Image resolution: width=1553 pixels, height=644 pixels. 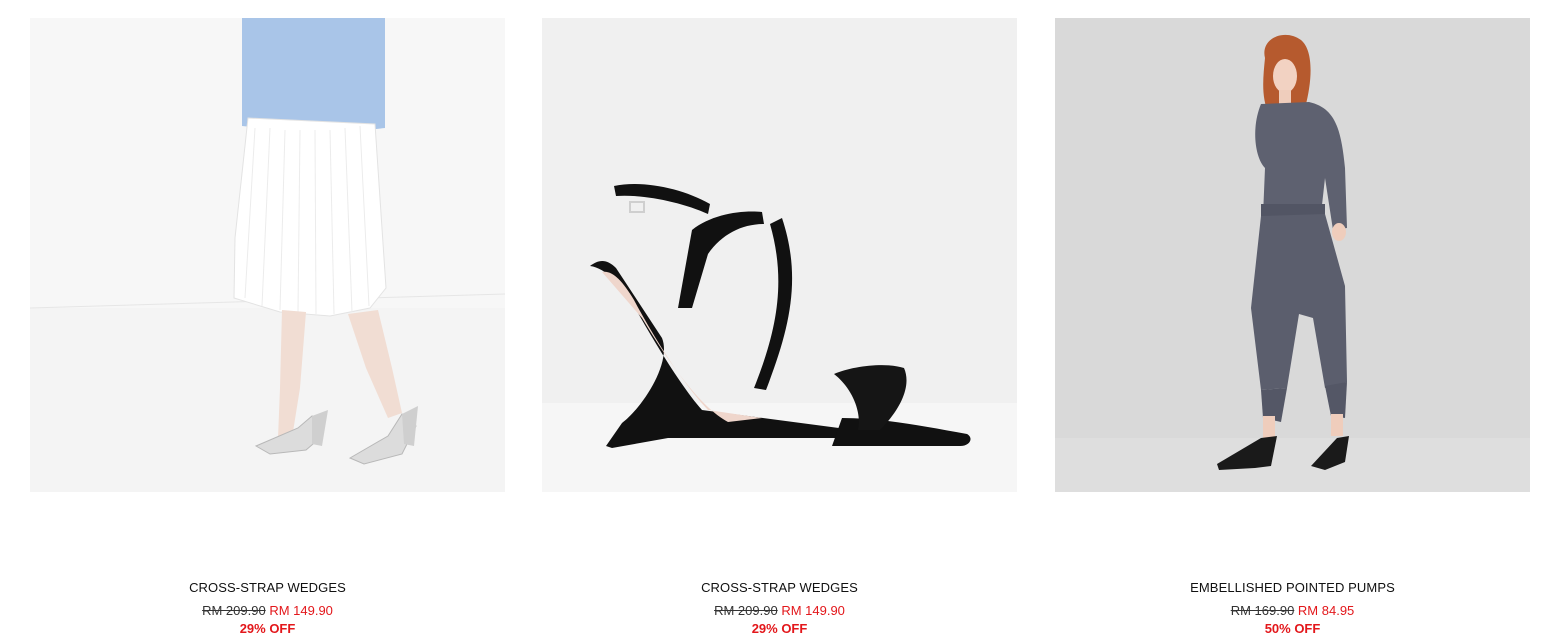 I want to click on price-line: RM 169.90 RM 84.95, so click(x=1292, y=611).